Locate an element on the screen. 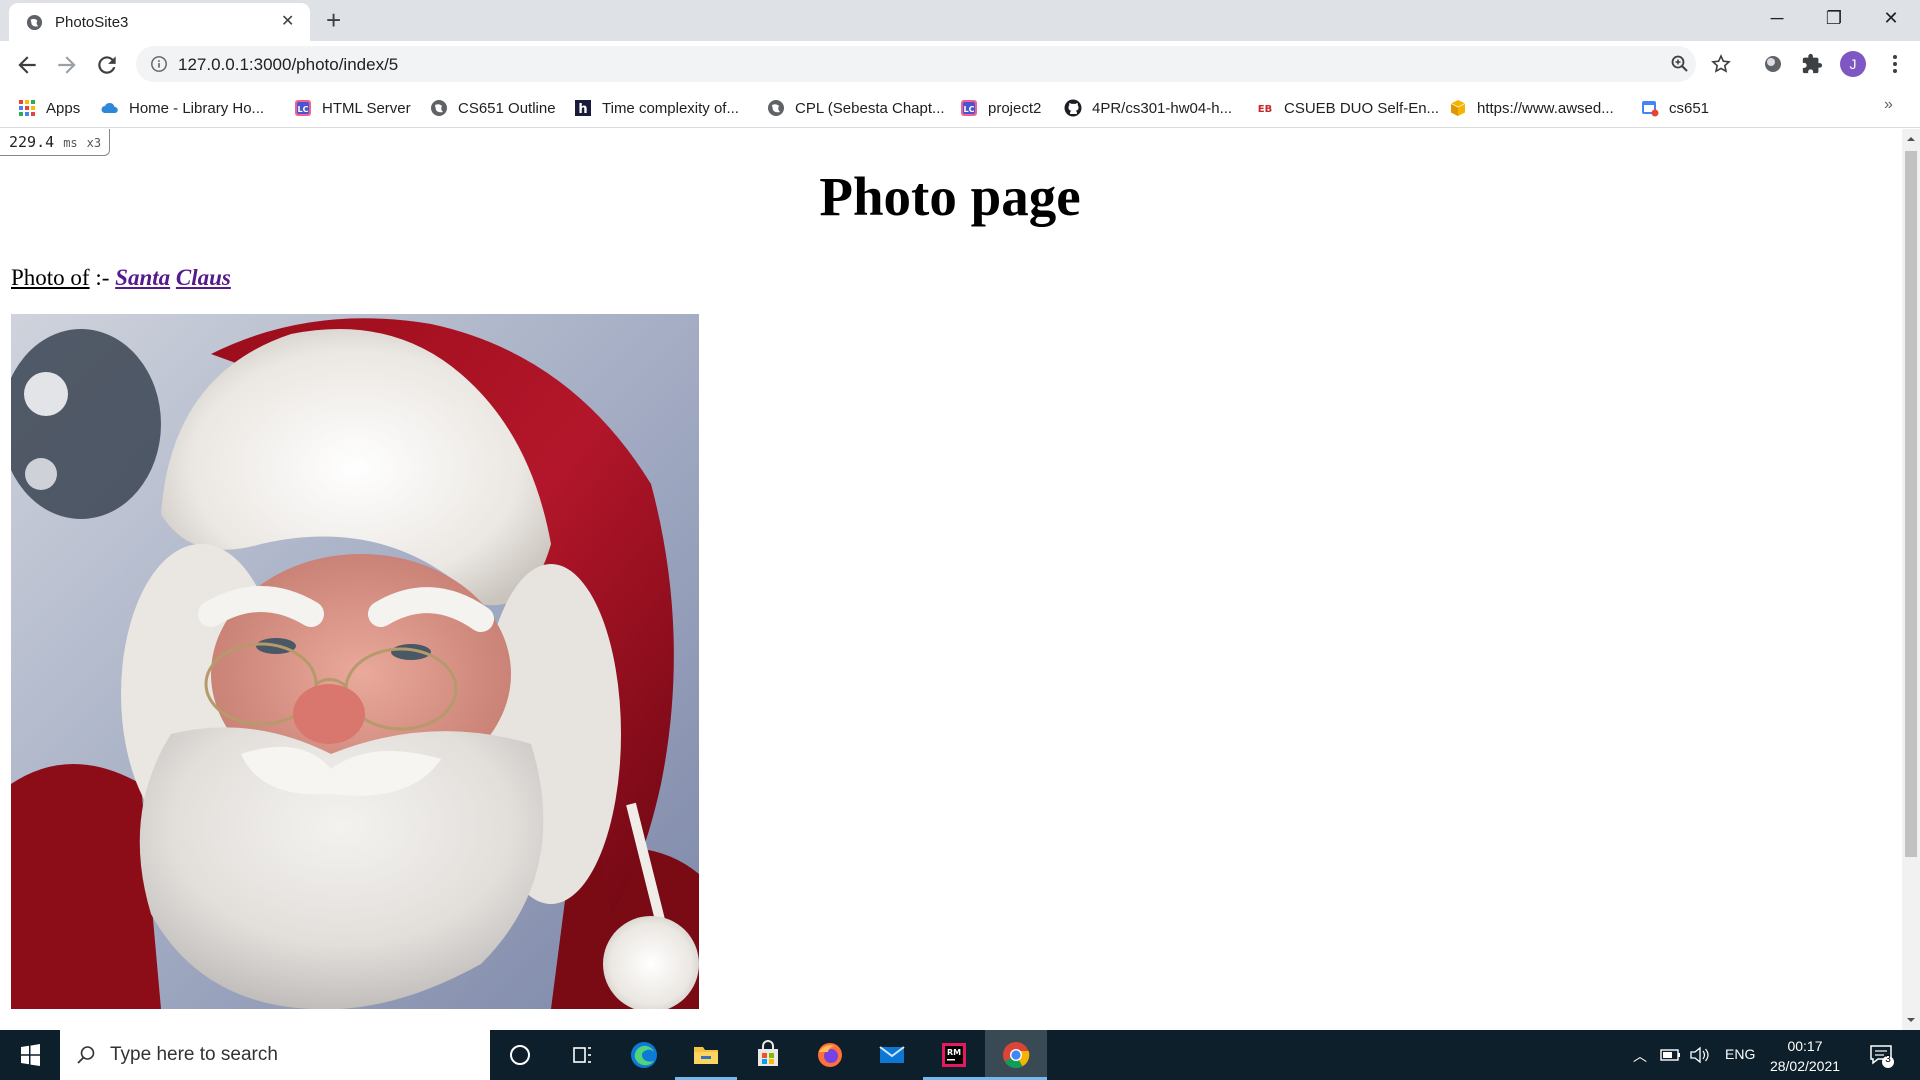 The image size is (1920, 1080). bookmark-label: Apps is located at coordinates (63, 108).